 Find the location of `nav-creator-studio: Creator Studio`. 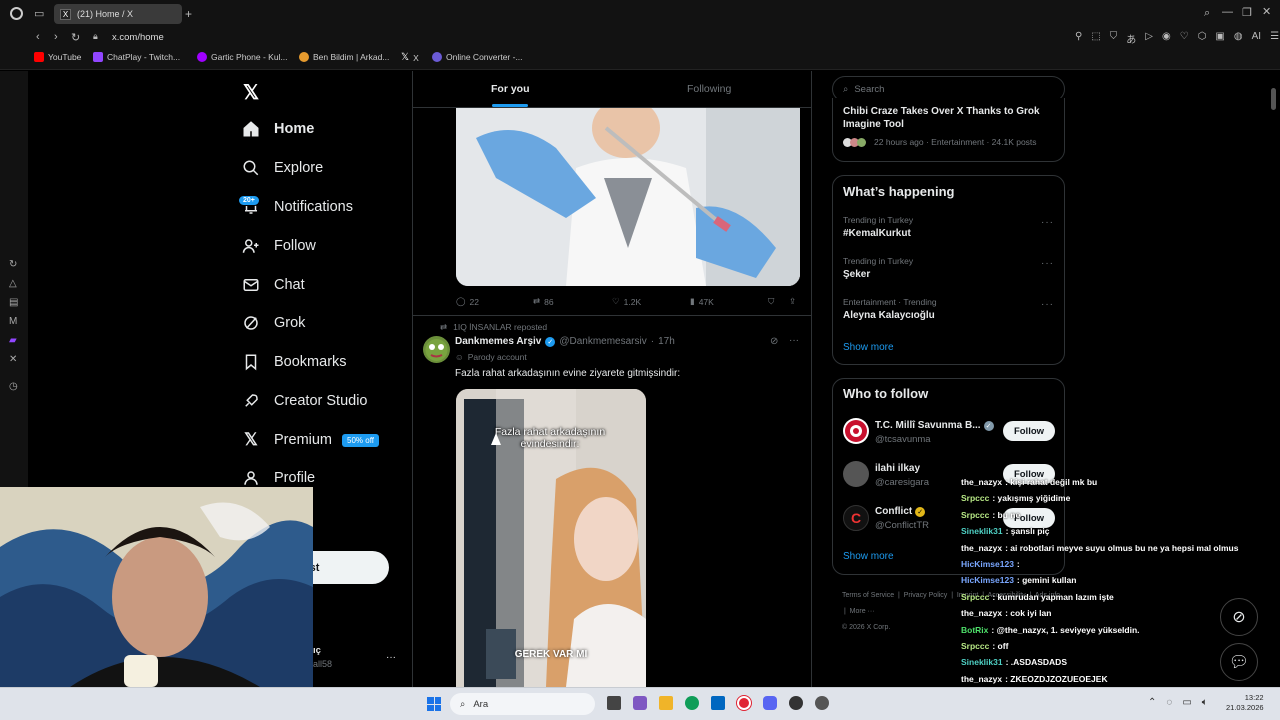

nav-creator-studio: Creator Studio is located at coordinates (305, 401).